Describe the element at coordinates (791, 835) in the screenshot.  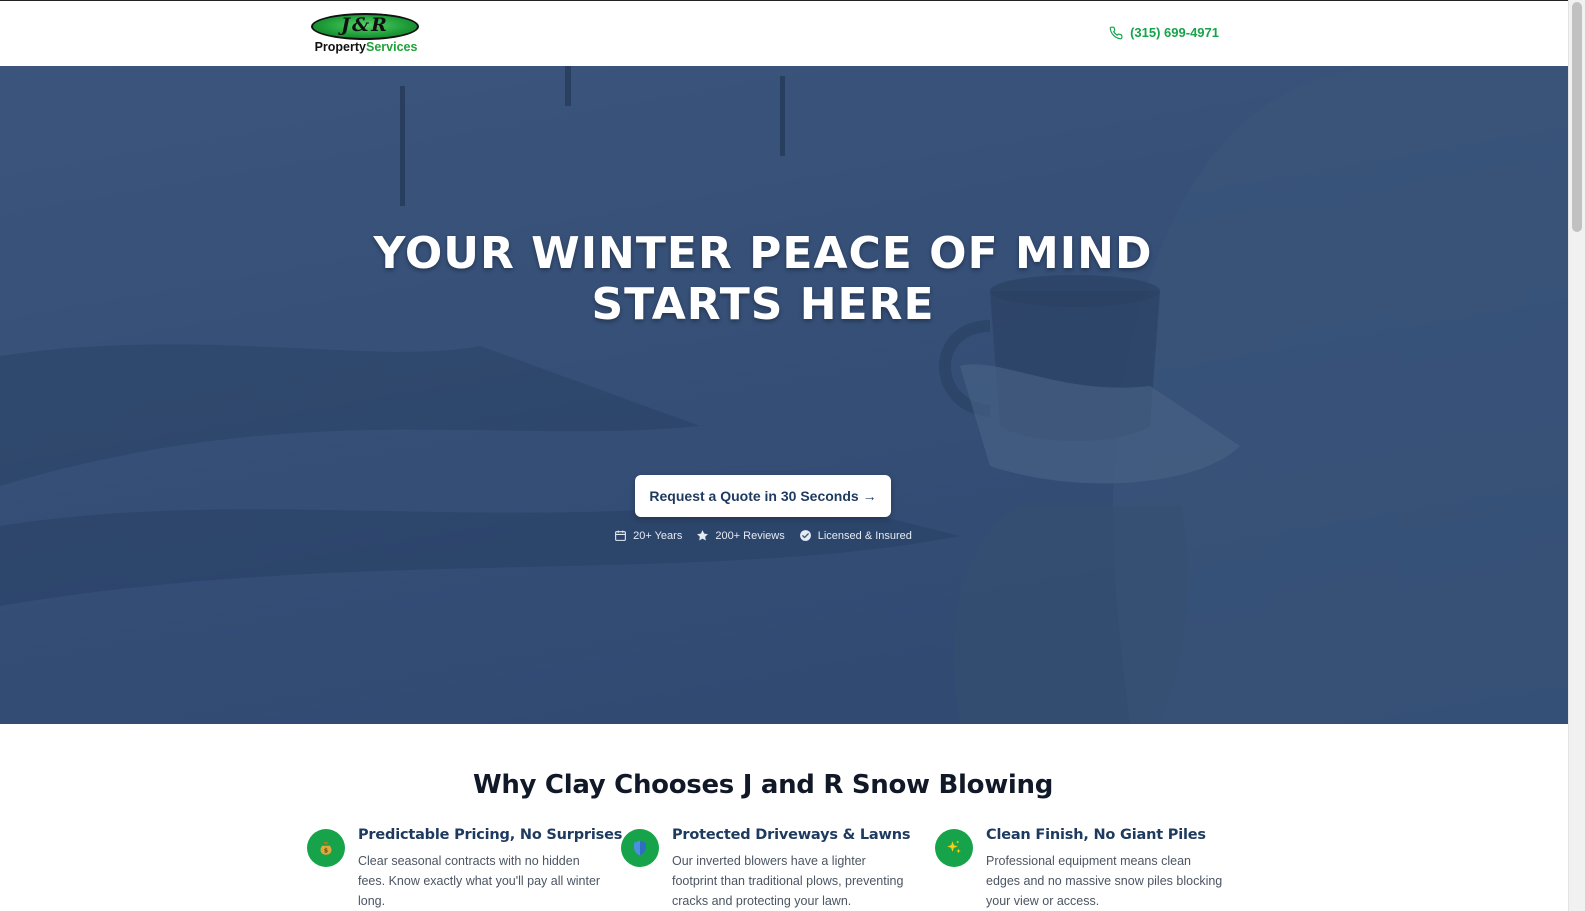
I see `feature-title: Protected Driveways & Lawns` at that location.